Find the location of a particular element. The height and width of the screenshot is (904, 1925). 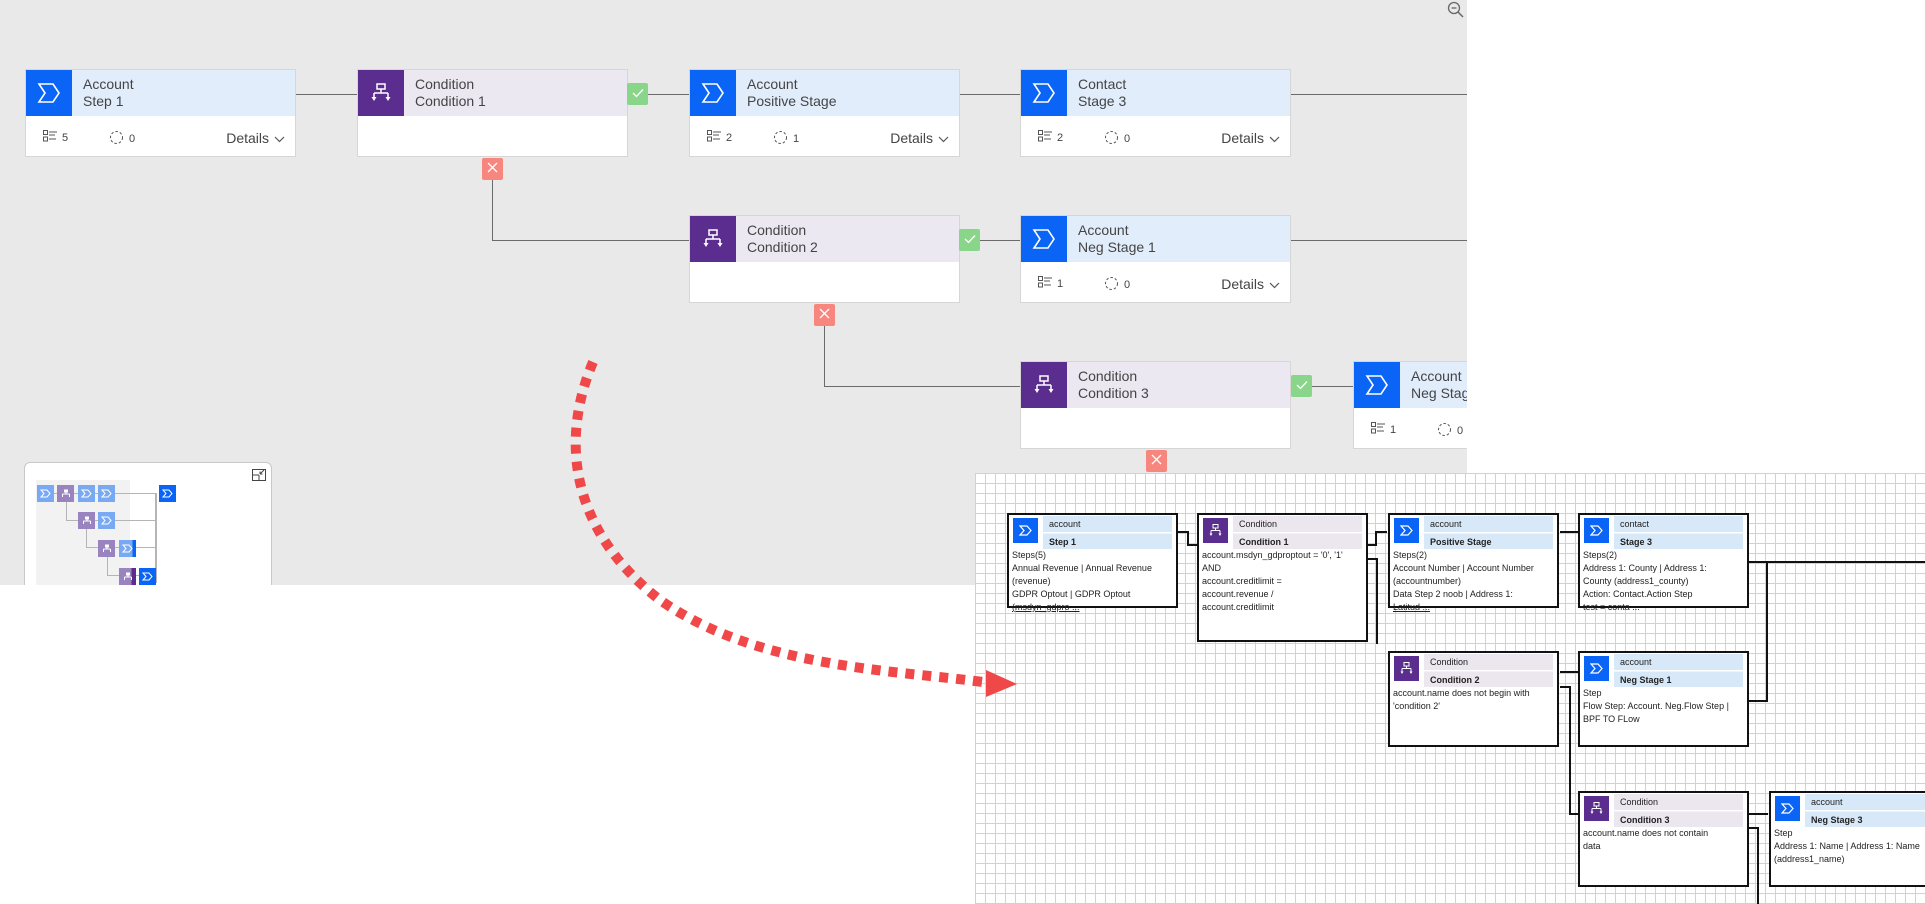

zoom-out-icon is located at coordinates (1456, 10).